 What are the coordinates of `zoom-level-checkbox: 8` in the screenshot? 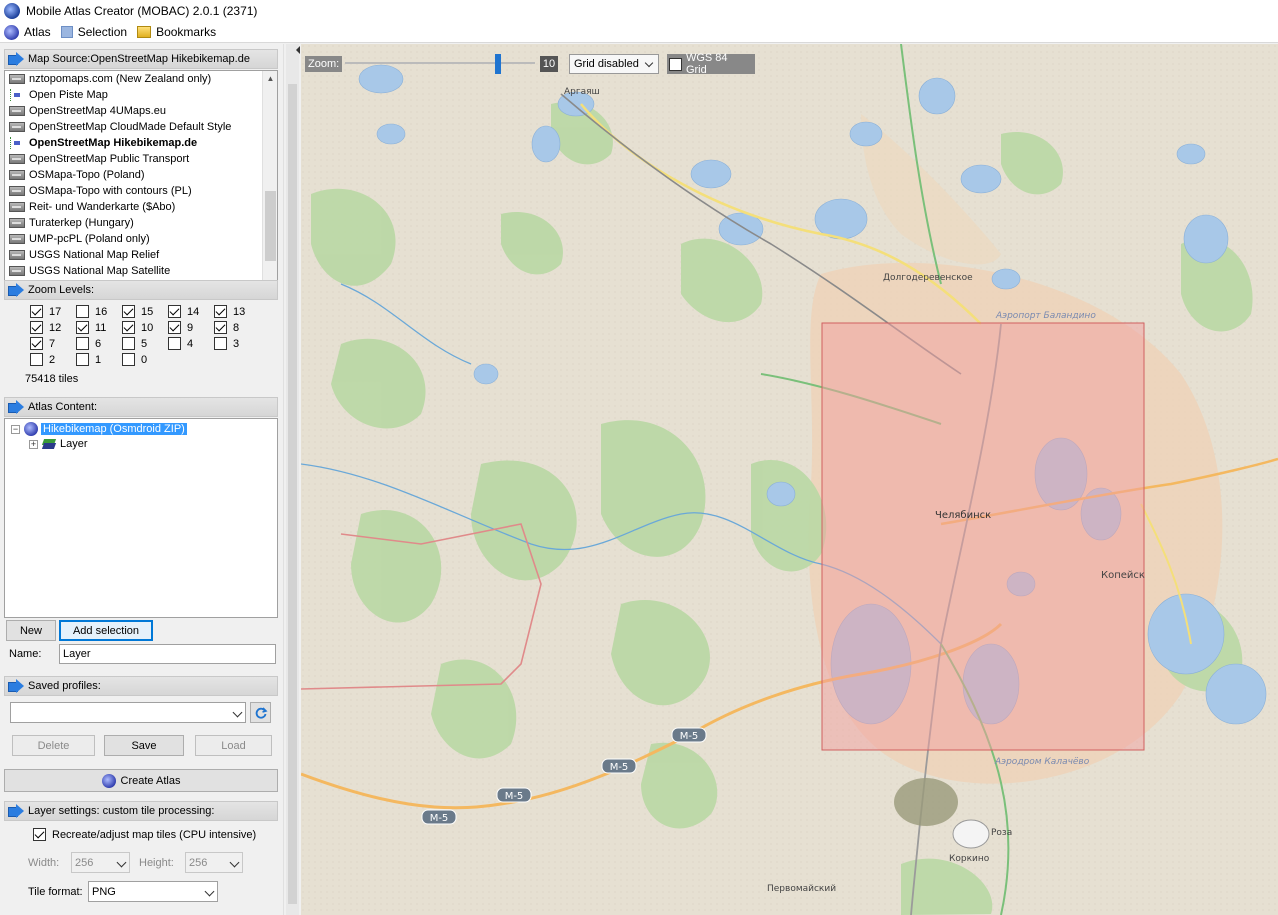 It's located at (226, 327).